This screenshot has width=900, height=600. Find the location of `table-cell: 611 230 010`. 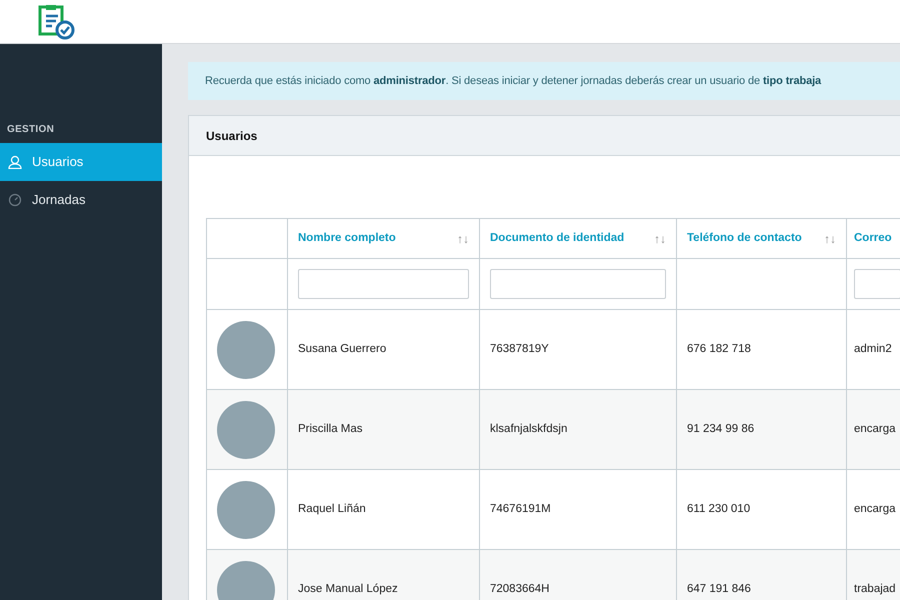

table-cell: 611 230 010 is located at coordinates (718, 508).